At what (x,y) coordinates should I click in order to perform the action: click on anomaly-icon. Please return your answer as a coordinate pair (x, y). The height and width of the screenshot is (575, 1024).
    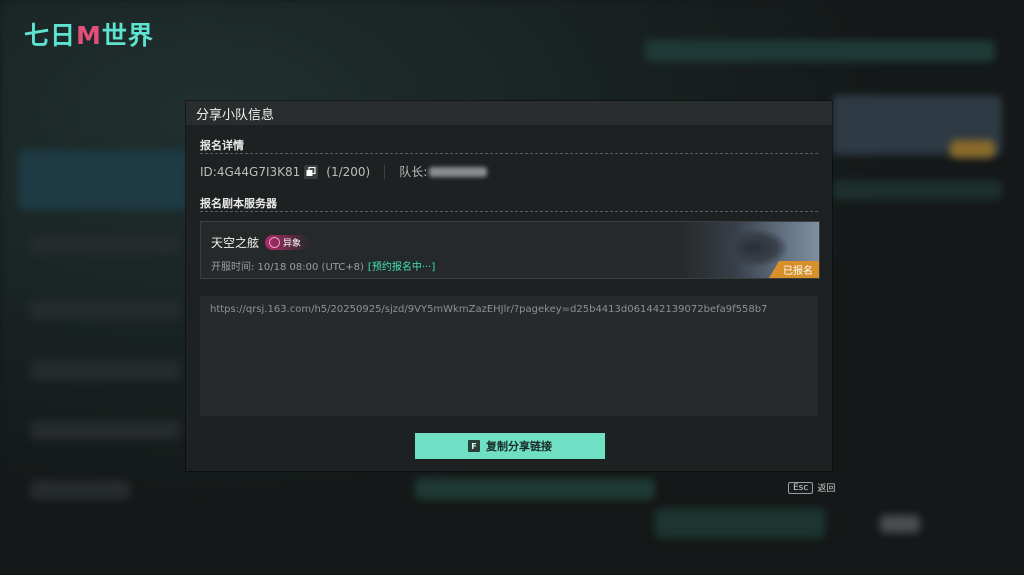
    Looking at the image, I should click on (275, 242).